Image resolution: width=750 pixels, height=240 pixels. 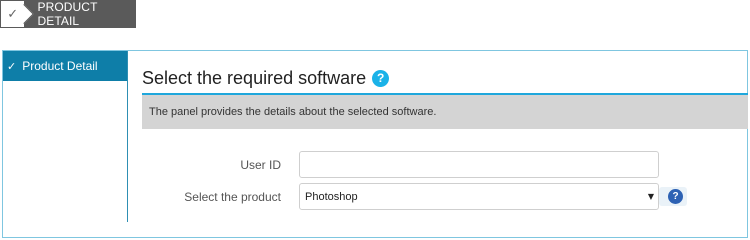 What do you see at coordinates (675, 196) in the screenshot?
I see `product-help-icon: ?` at bounding box center [675, 196].